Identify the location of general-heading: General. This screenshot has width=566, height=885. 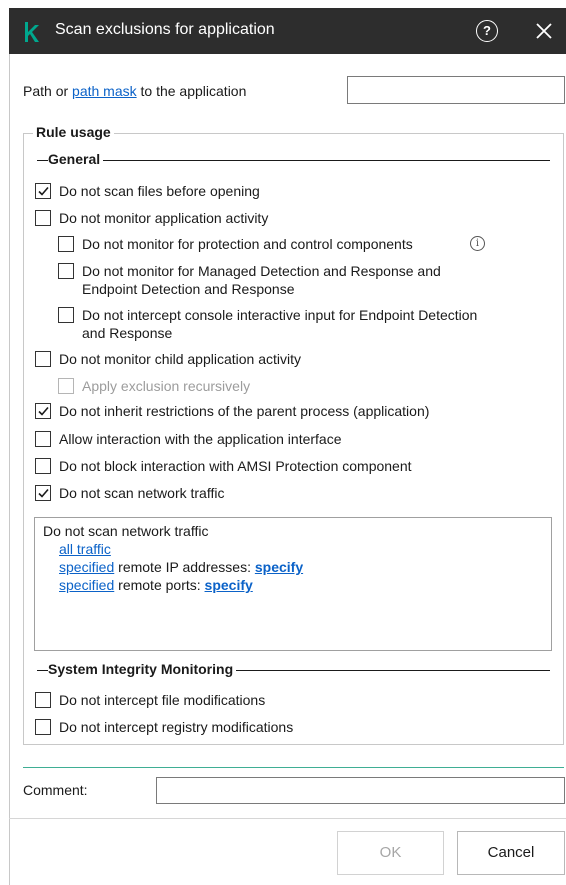
(76, 159).